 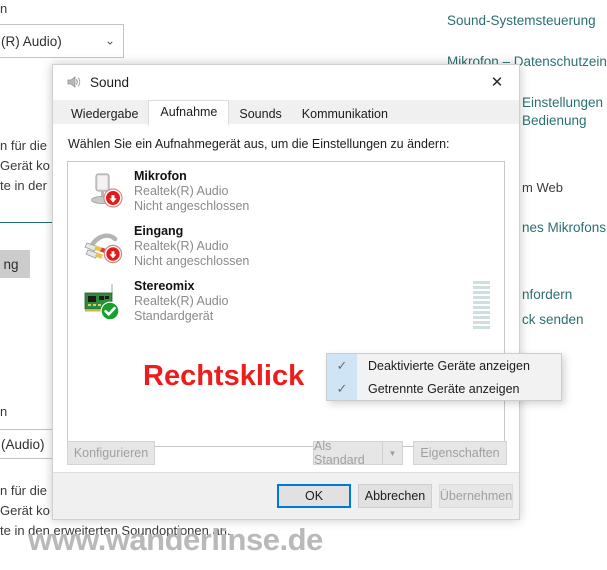 I want to click on microphone-icon, so click(x=104, y=192).